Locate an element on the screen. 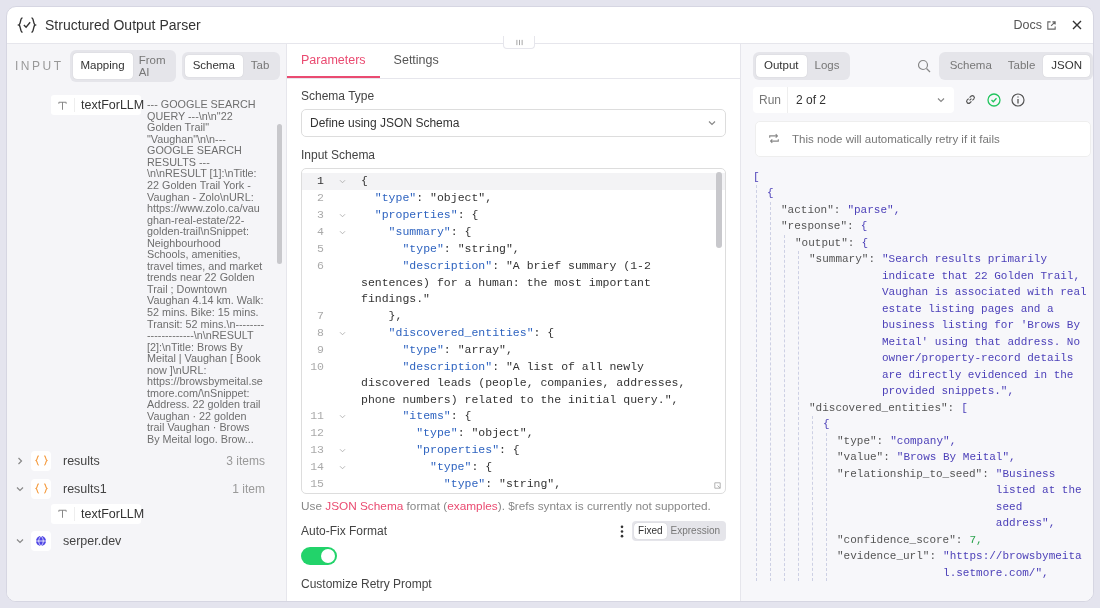  line-number: 2 is located at coordinates (320, 198).